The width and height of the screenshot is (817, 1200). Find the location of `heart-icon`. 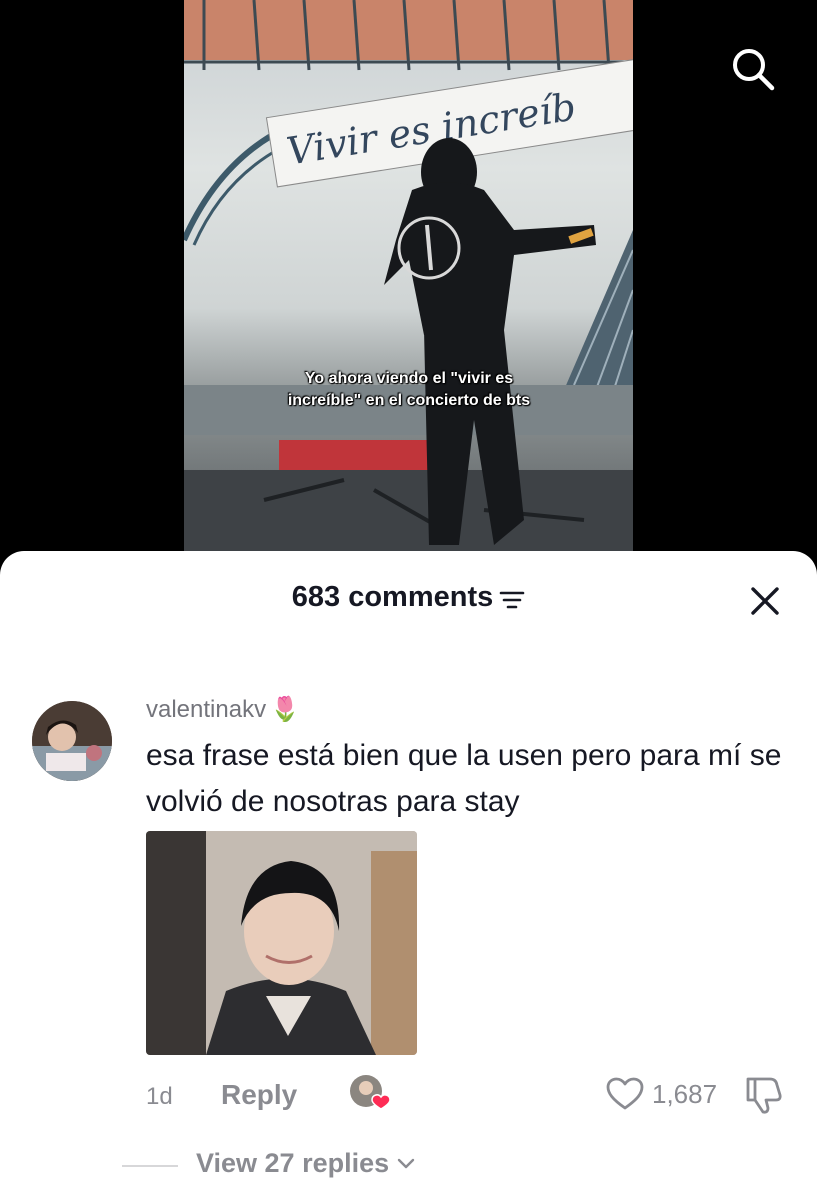

heart-icon is located at coordinates (625, 1093).